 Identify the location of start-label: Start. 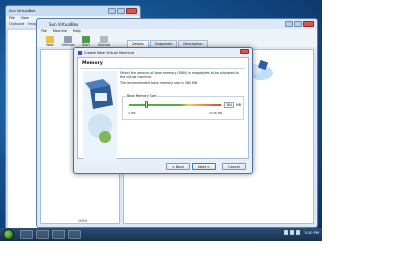
(86, 44).